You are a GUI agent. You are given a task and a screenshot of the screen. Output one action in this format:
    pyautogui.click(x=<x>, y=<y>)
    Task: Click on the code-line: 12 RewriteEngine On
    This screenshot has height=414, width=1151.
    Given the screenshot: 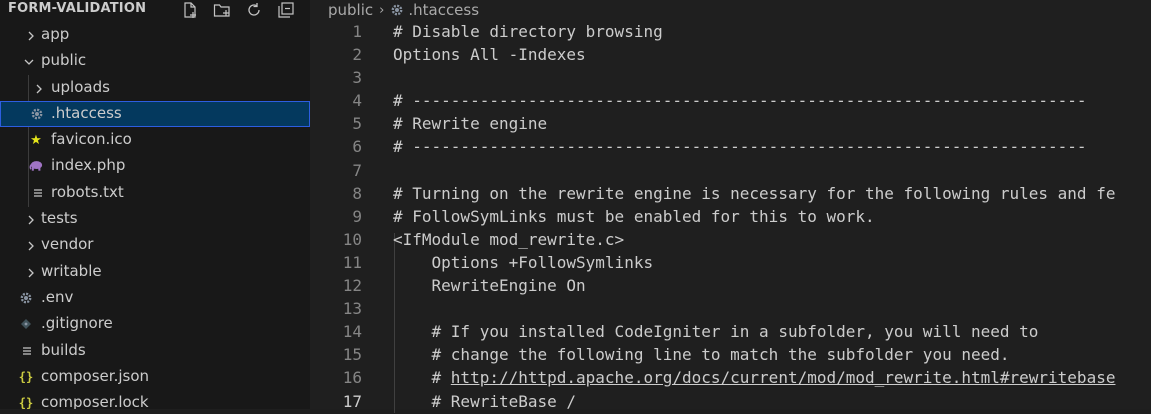 What is the action you would take?
    pyautogui.click(x=730, y=286)
    